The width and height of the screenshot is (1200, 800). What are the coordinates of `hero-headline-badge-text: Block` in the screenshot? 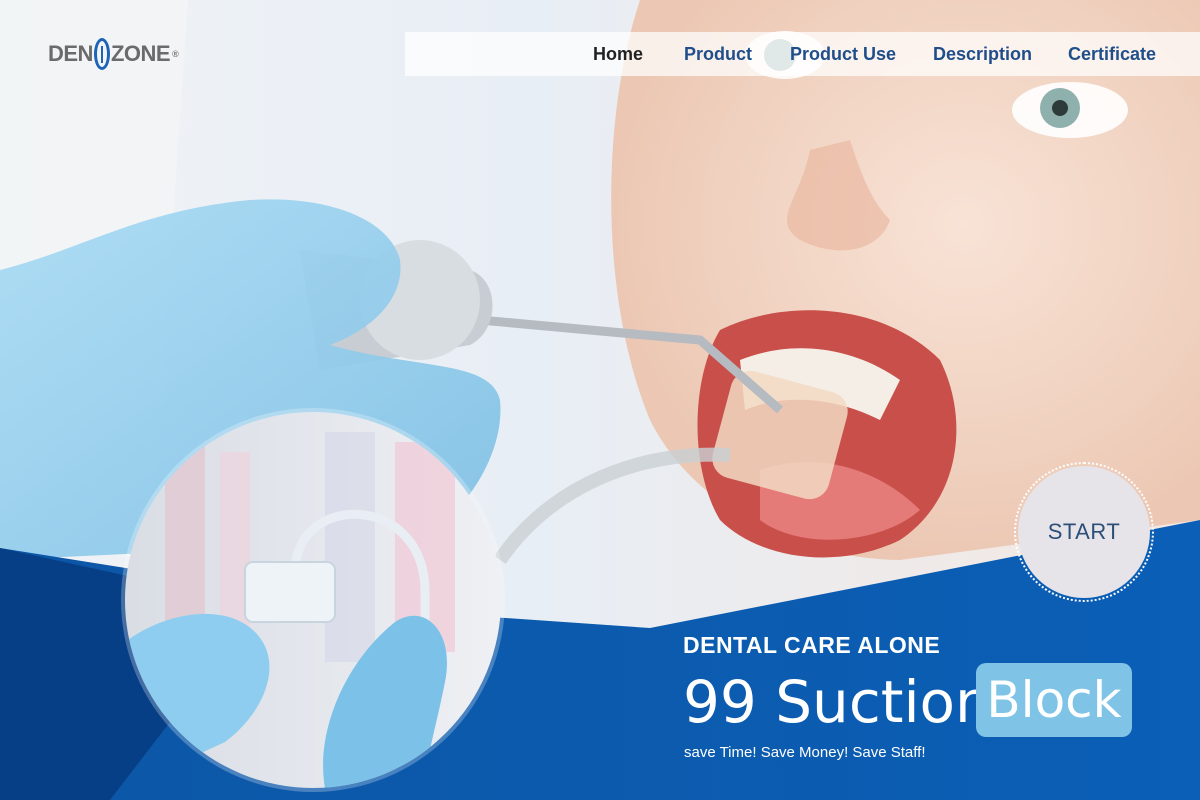 It's located at (1054, 700).